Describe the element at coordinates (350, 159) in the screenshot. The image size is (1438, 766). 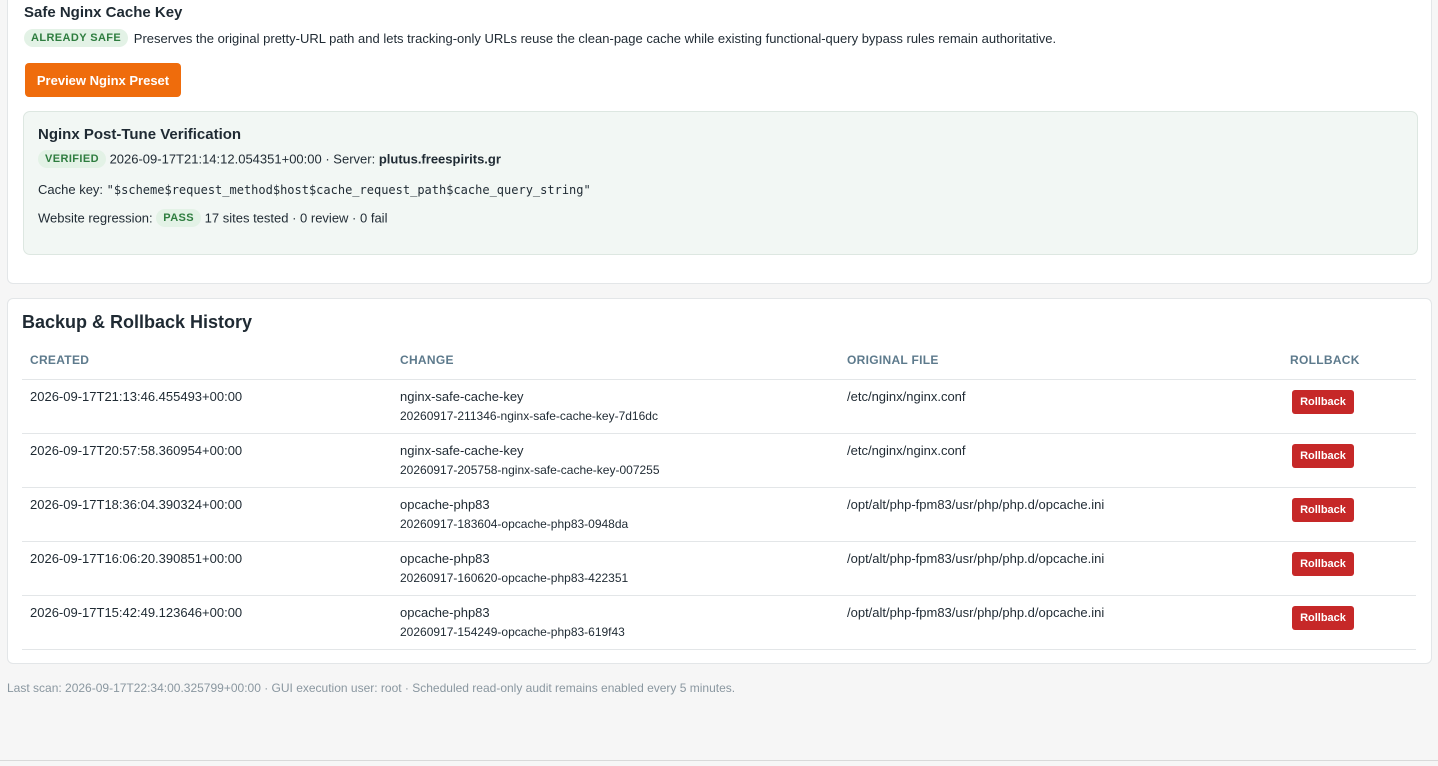
I see `server-label: · Server:` at that location.